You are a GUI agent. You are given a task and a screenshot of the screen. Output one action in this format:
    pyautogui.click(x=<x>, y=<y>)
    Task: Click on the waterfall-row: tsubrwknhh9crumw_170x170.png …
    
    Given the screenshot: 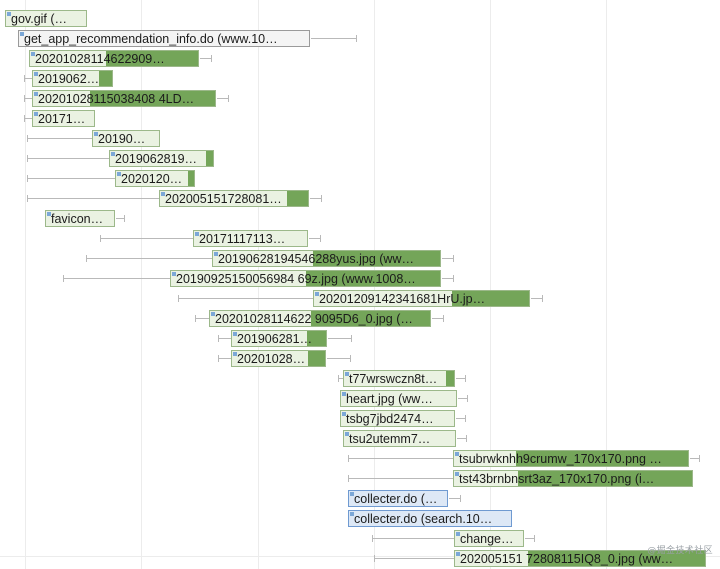 What is the action you would take?
    pyautogui.click(x=360, y=458)
    